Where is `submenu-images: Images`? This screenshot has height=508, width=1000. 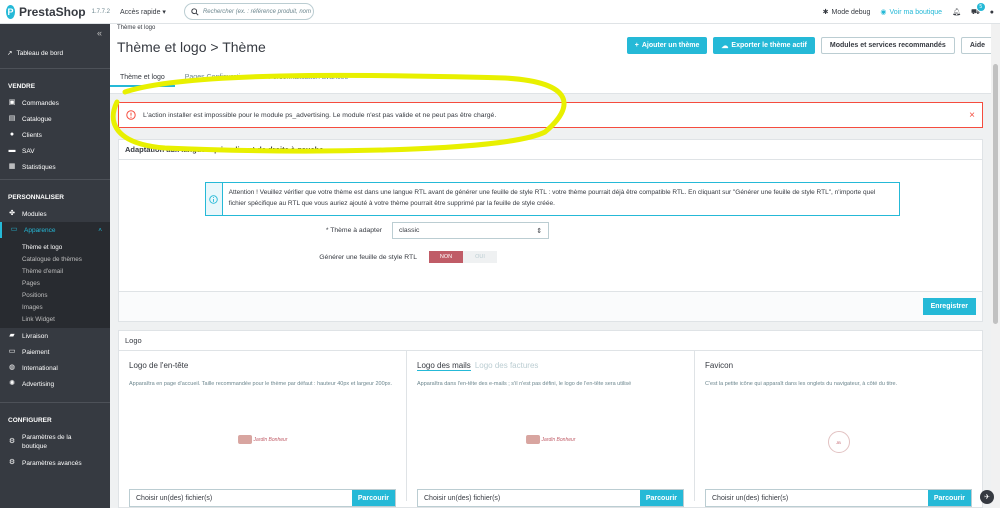 submenu-images: Images is located at coordinates (55, 307).